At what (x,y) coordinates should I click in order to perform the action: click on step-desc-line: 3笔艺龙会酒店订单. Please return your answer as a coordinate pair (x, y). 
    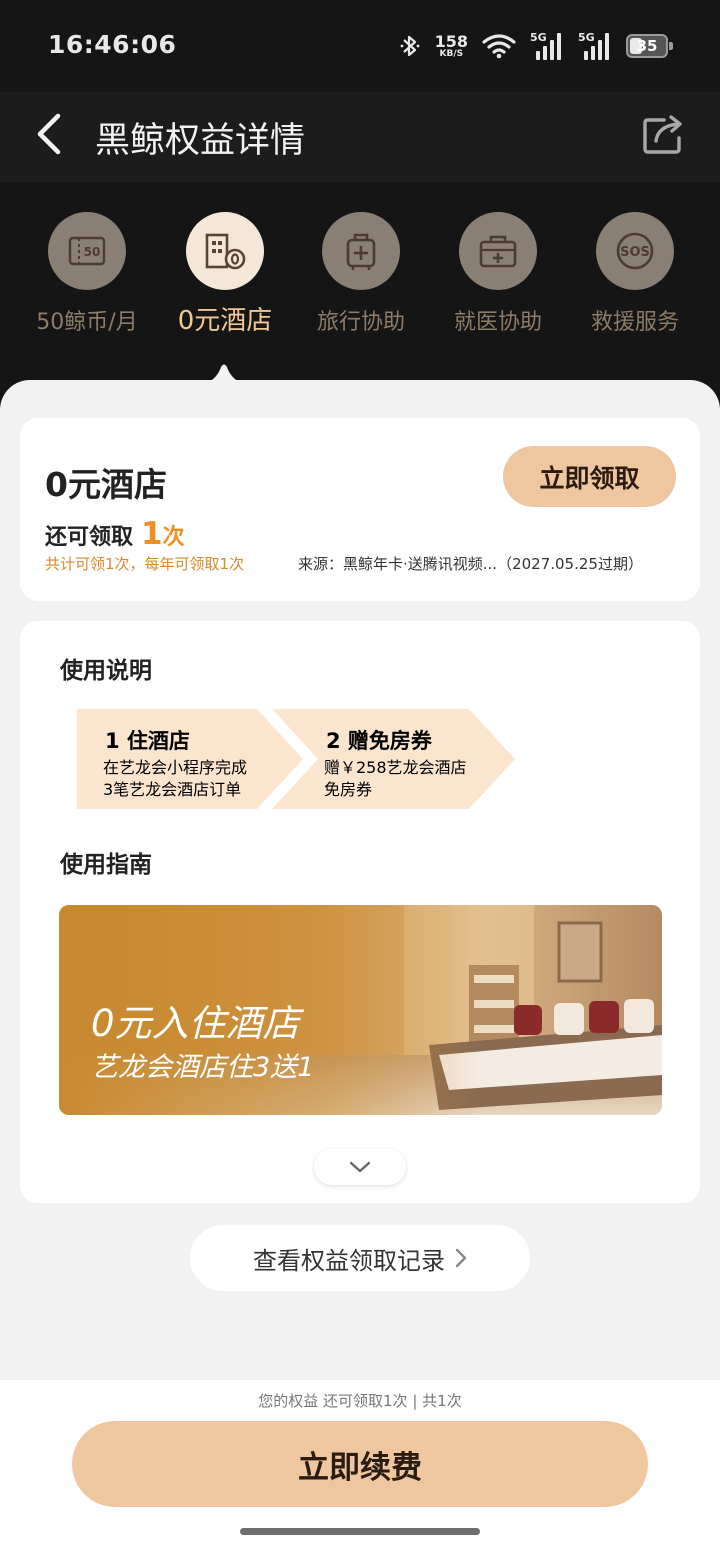
    Looking at the image, I should click on (172, 789).